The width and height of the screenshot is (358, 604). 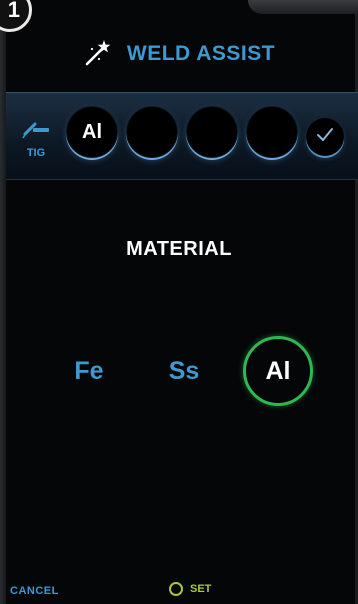 I want to click on material-option-ss: Ss, so click(x=184, y=371).